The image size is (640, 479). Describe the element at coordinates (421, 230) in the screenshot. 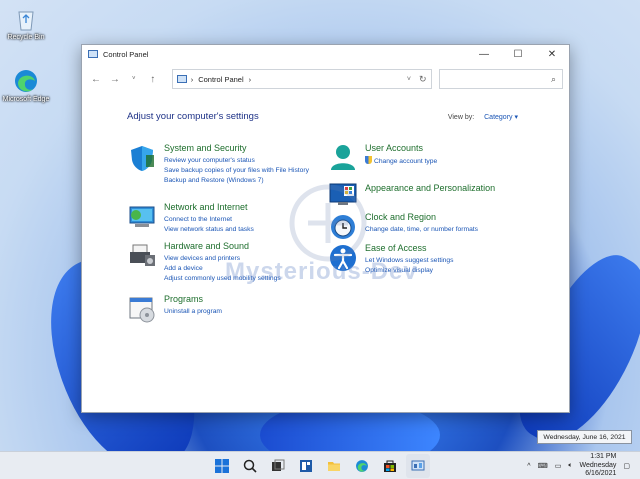

I see `category-link: Change date, time, or number formats` at that location.